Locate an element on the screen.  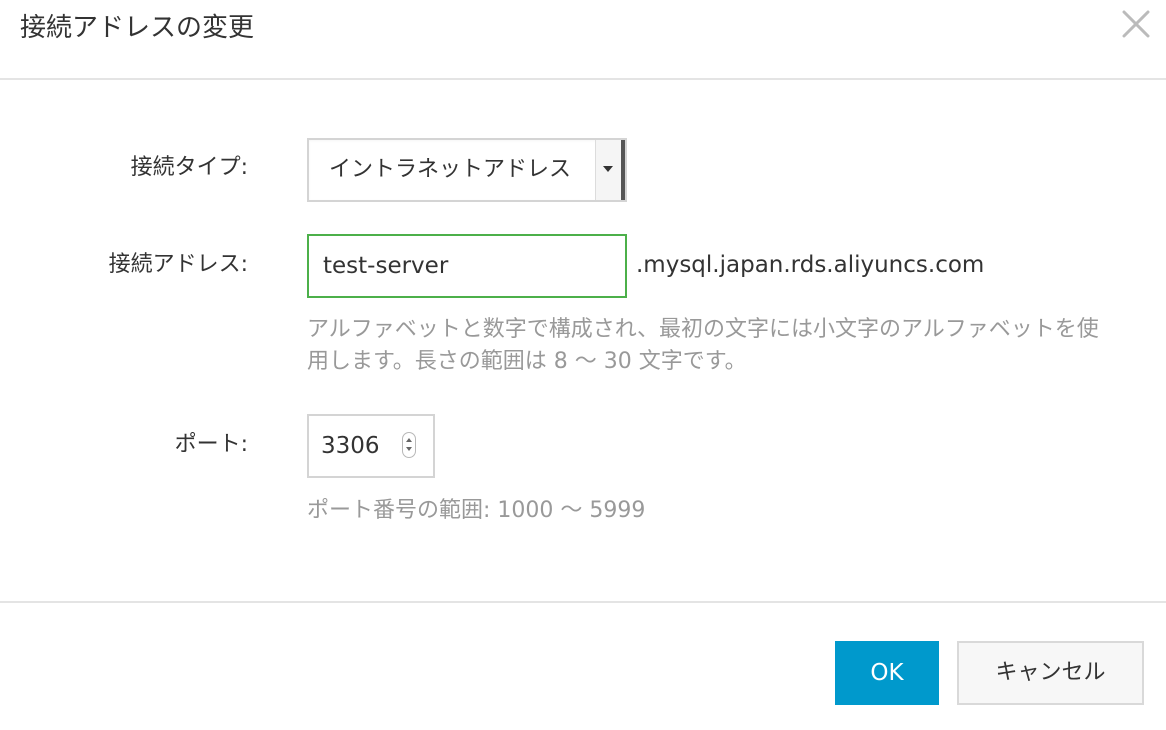
port-input: 3306 is located at coordinates (371, 446).